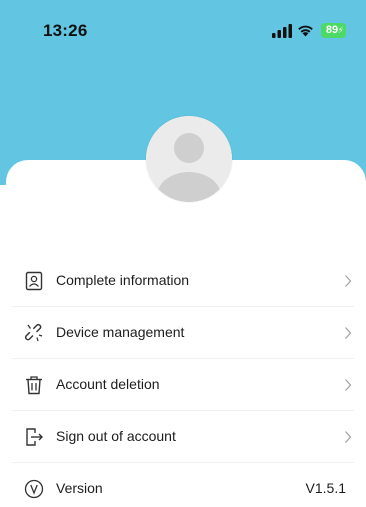 This screenshot has width=366, height=507. I want to click on menu-item-device-management: Device management, so click(183, 333).